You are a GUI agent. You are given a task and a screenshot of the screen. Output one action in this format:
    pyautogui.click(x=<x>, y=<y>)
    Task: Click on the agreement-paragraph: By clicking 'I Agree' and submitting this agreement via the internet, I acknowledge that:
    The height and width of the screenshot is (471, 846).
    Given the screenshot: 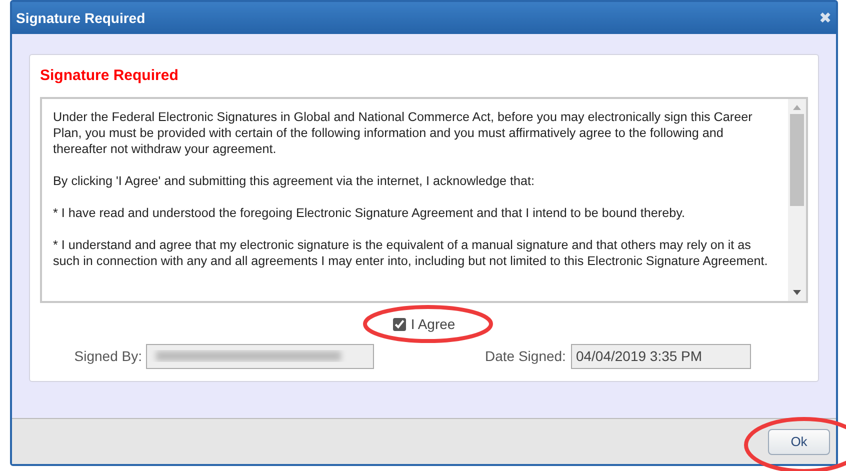 What is the action you would take?
    pyautogui.click(x=294, y=181)
    